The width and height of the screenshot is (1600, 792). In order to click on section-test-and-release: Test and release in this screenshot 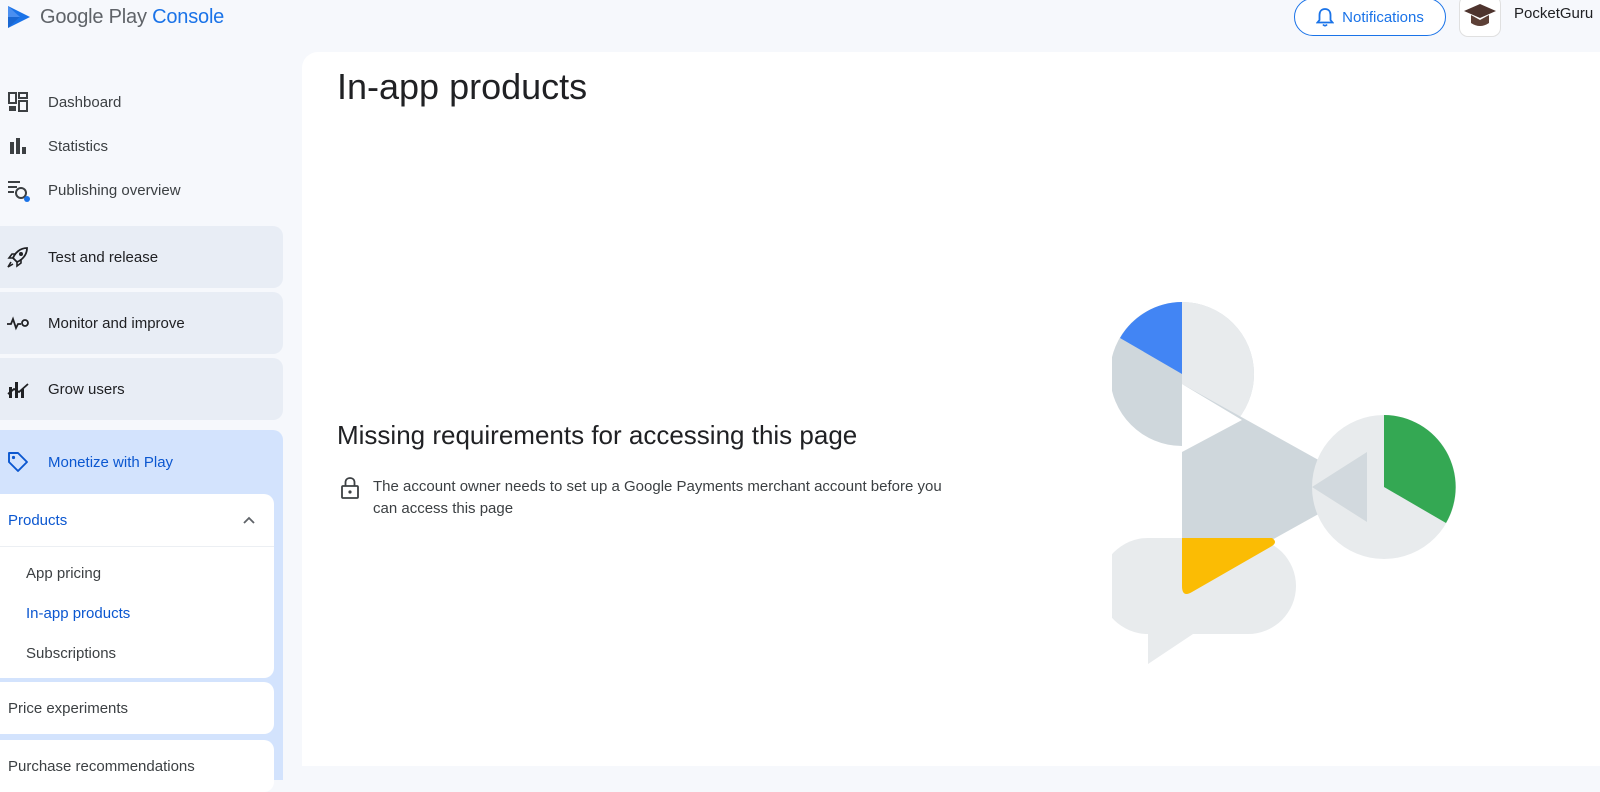, I will do `click(141, 257)`.